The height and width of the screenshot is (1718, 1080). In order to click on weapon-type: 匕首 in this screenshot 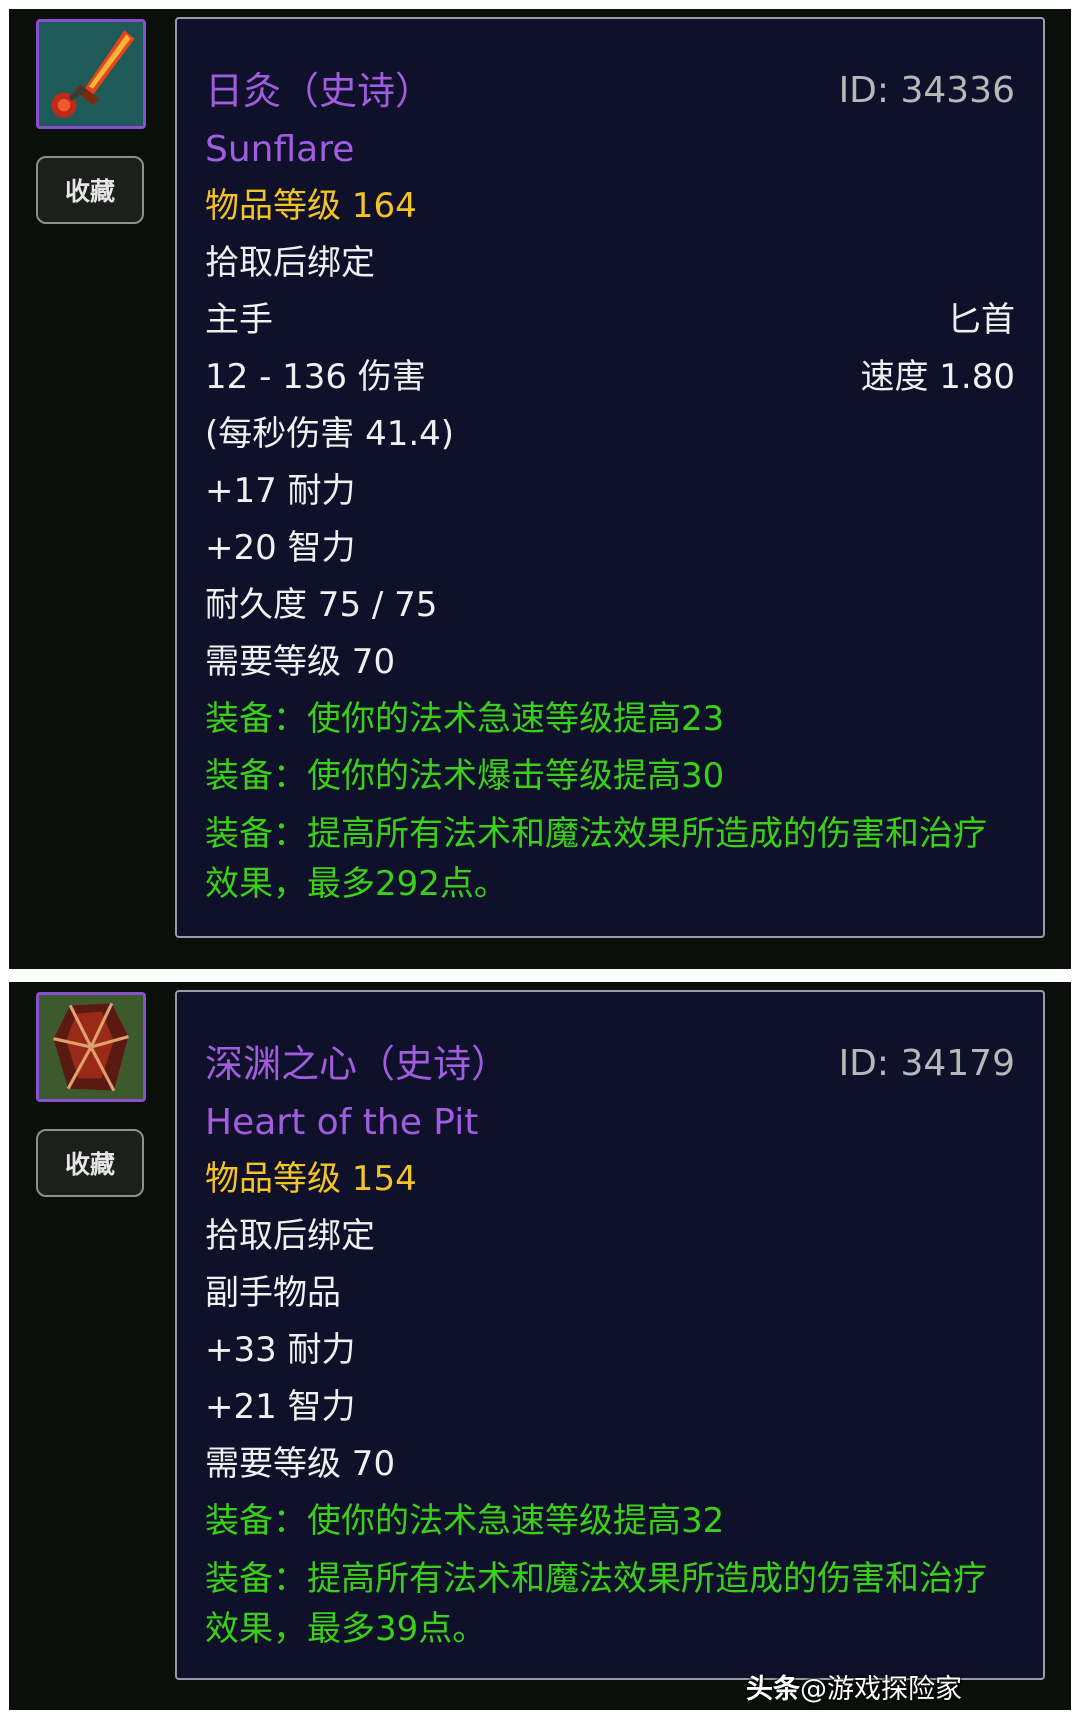, I will do `click(981, 320)`.